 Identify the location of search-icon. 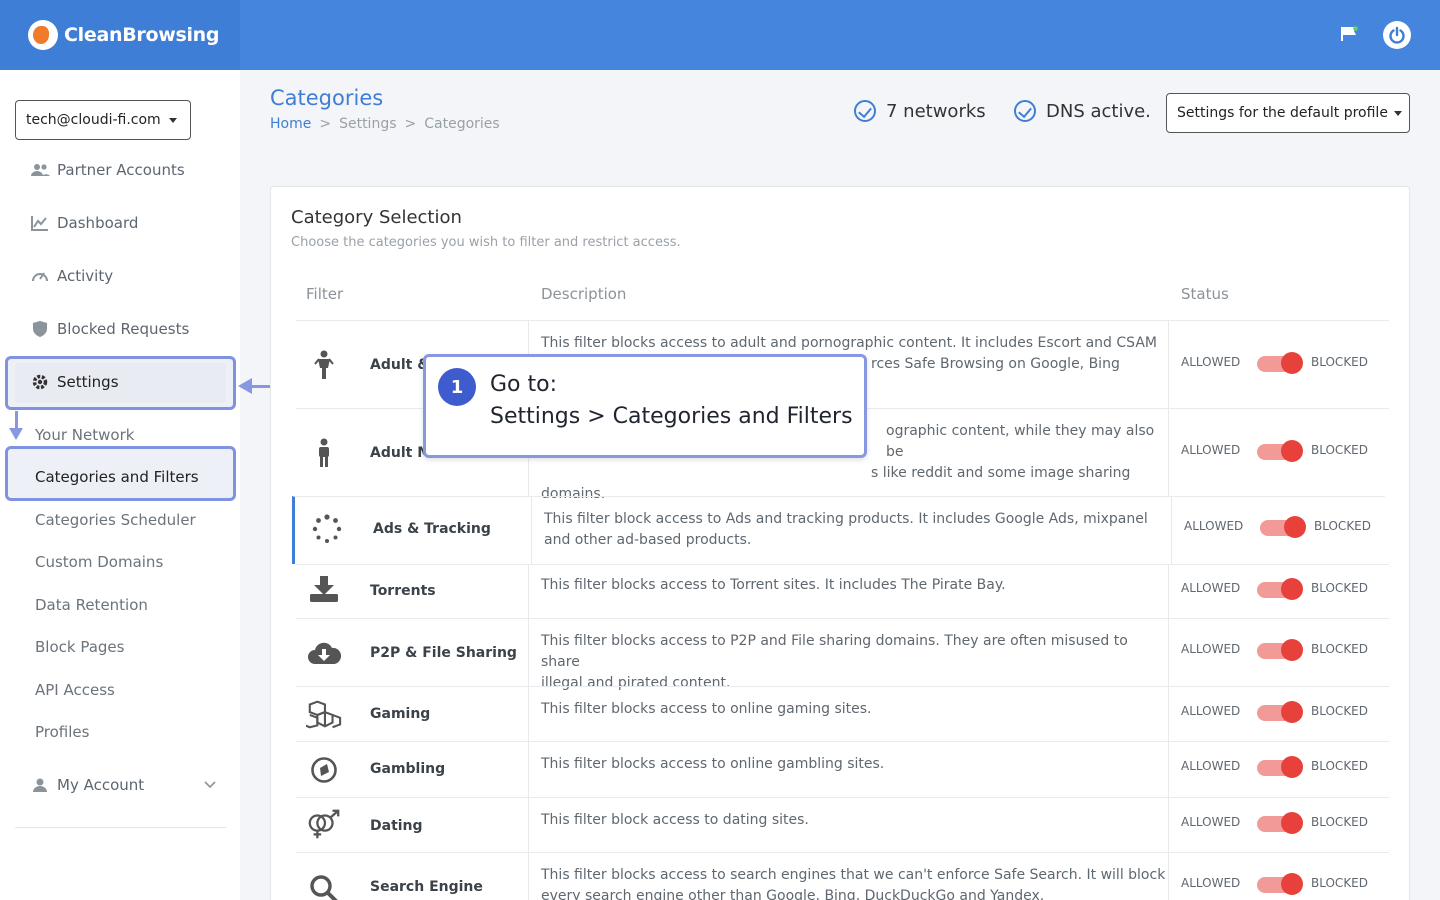
(324, 886).